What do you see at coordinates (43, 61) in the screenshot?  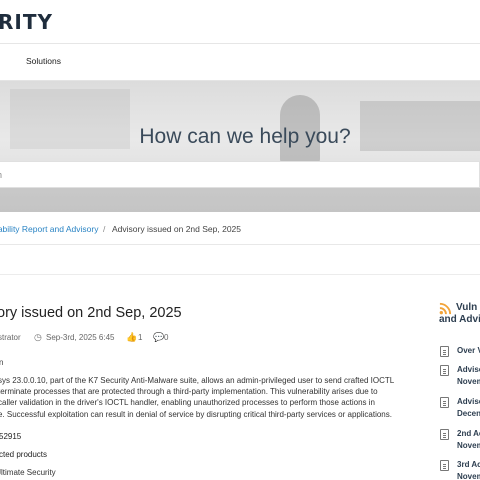 I see `nav-item-solutions: Solutions` at bounding box center [43, 61].